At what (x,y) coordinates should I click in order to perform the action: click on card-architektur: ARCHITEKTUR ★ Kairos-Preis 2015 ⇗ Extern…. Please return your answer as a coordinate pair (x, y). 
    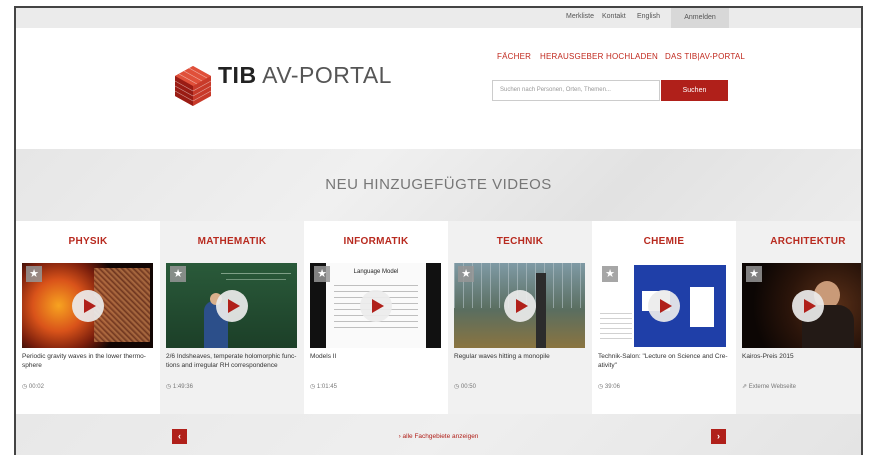
    Looking at the image, I should click on (798, 317).